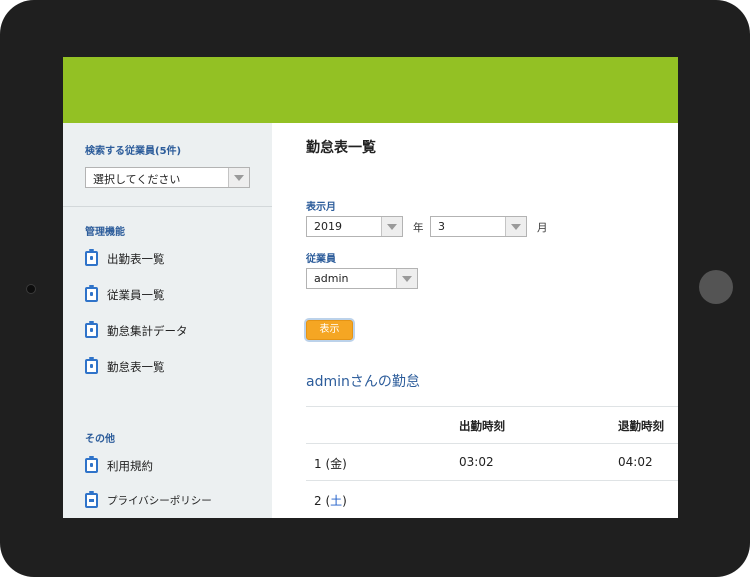  What do you see at coordinates (641, 426) in the screenshot?
I see `table-header-clock-out: 退勤時刻` at bounding box center [641, 426].